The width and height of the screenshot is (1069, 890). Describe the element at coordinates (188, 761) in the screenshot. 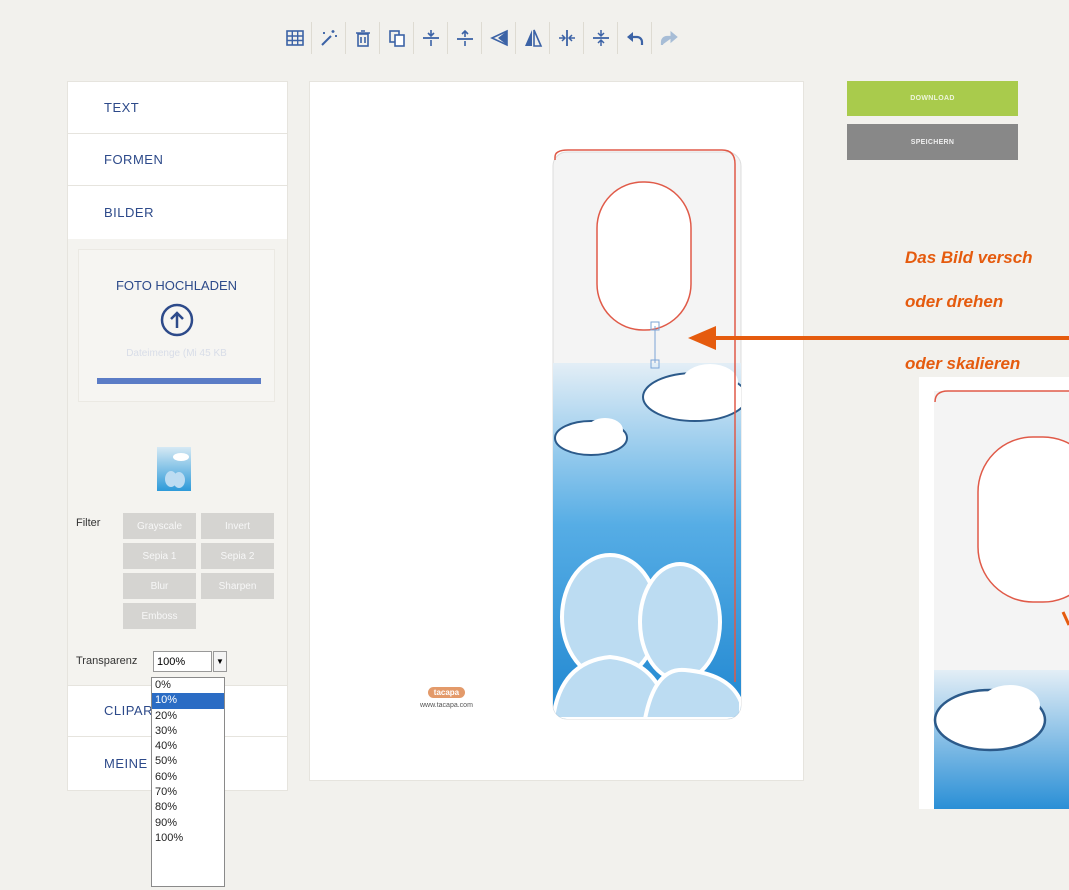

I see `dropdown-option: 50%` at that location.